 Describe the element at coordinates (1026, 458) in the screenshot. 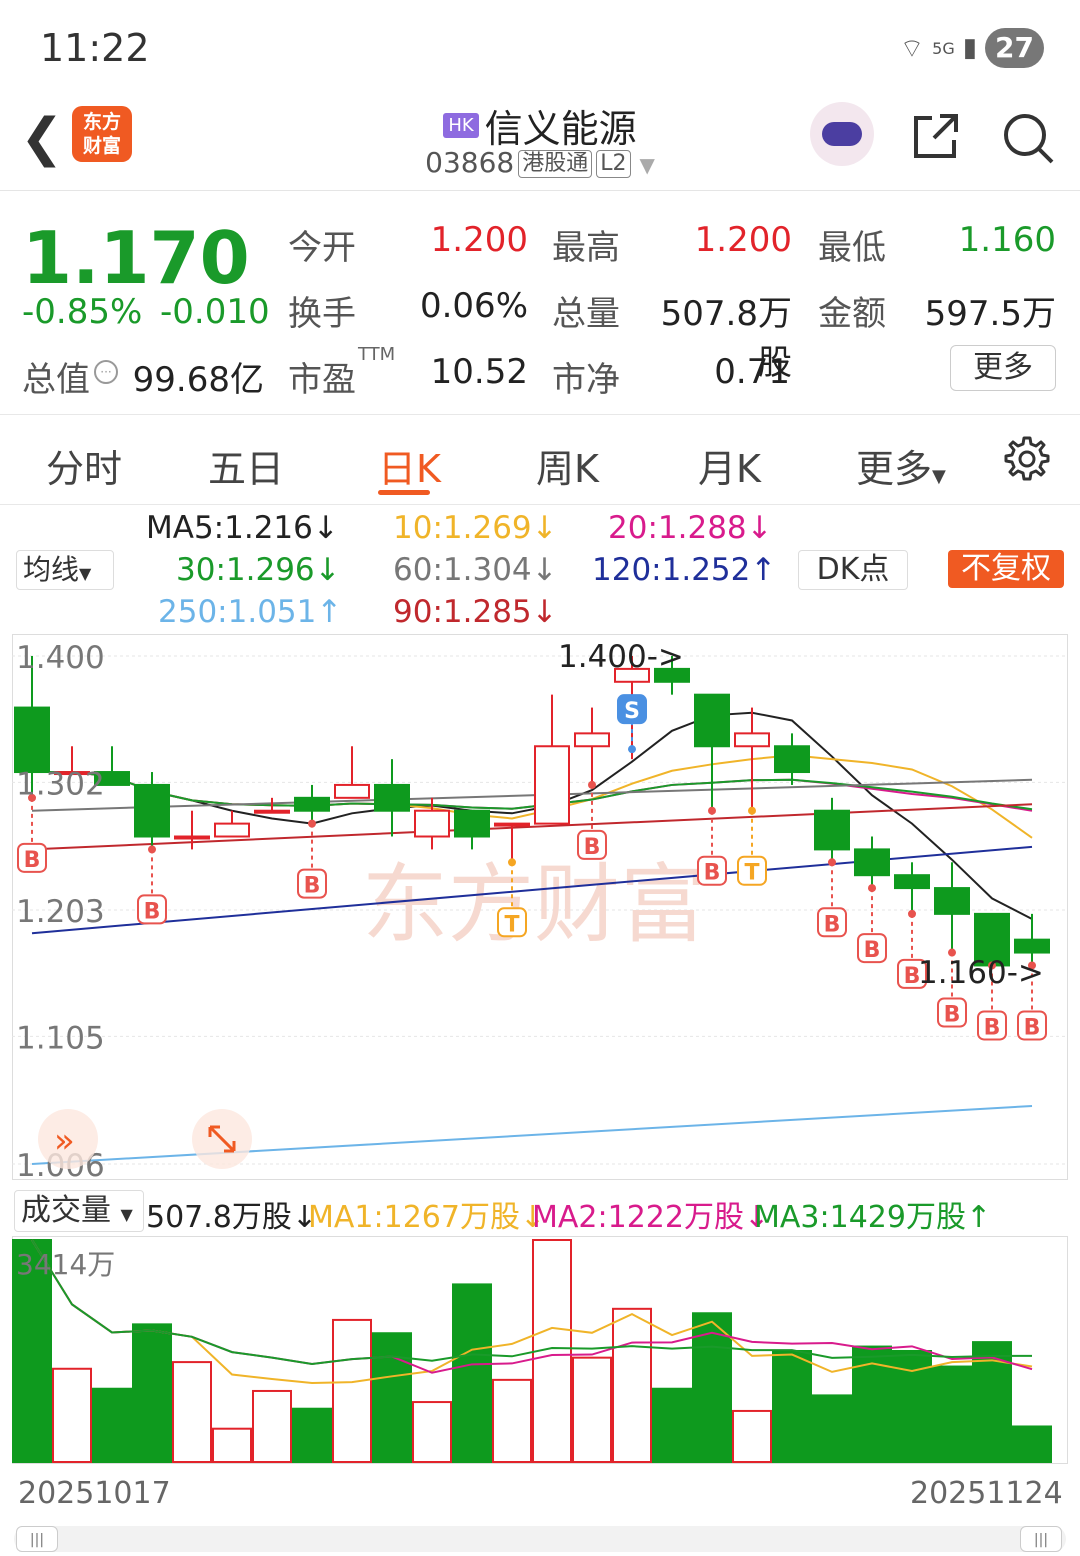

I see `gear-icon` at that location.